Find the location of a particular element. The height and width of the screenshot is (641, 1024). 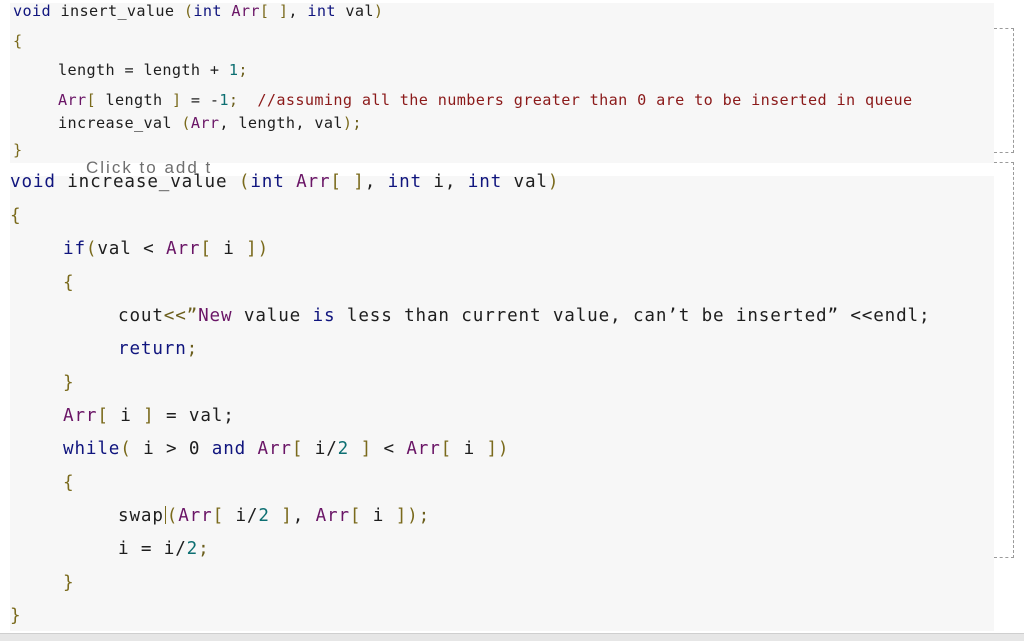

args: , length, val is located at coordinates (281, 123).